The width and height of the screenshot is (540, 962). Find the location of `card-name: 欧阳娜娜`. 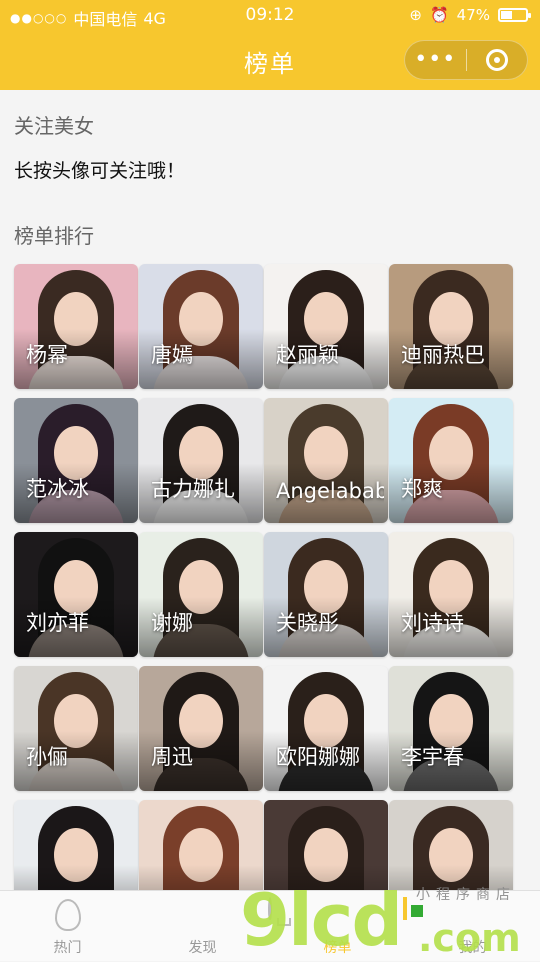

card-name: 欧阳娜娜 is located at coordinates (318, 757).